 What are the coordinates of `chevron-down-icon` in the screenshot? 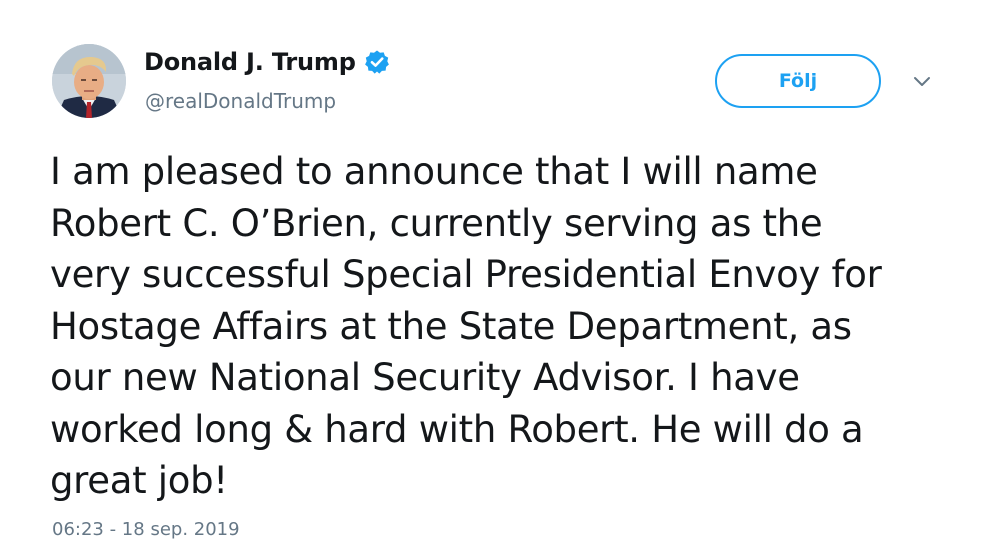 It's located at (922, 82).